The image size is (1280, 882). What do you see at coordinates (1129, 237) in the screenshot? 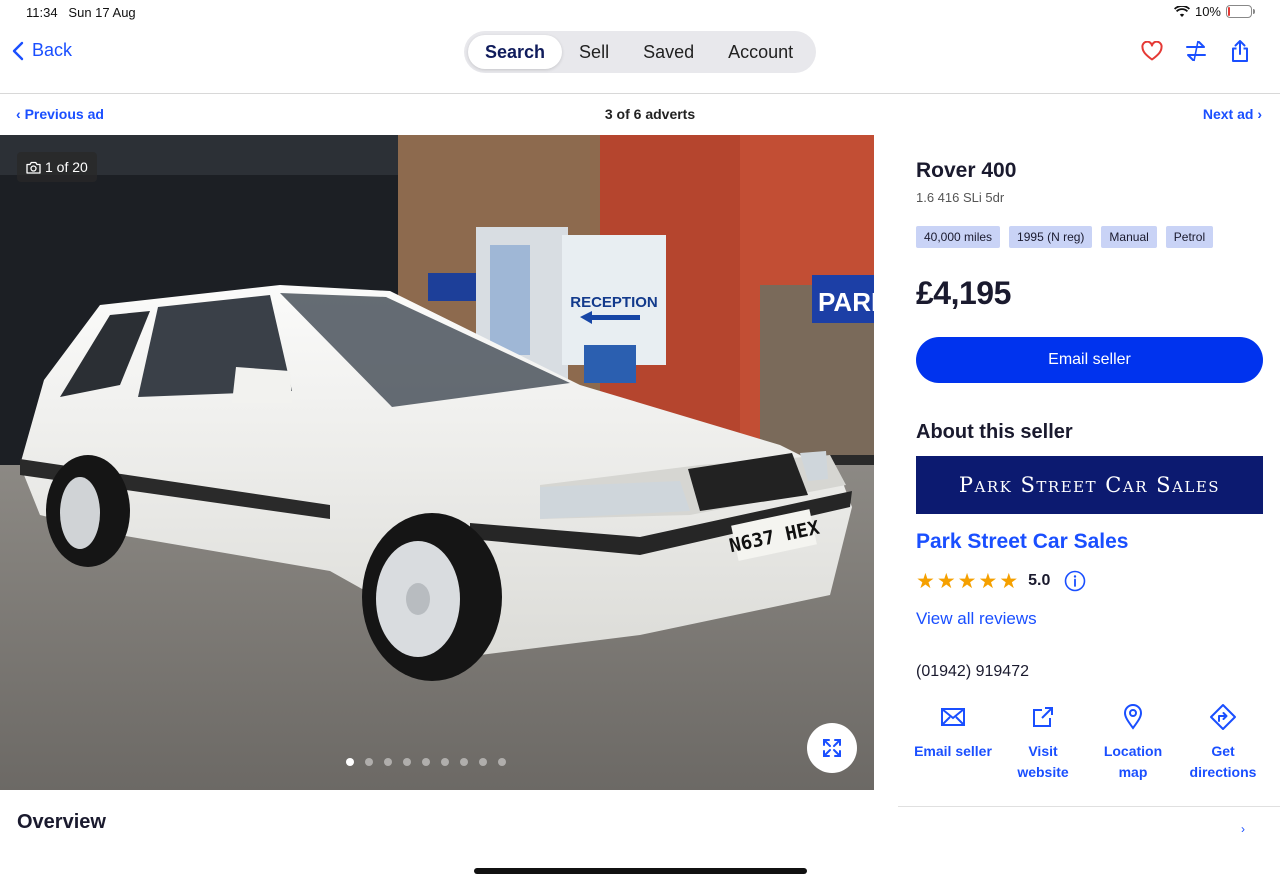
I see `spec-tag: Manual` at bounding box center [1129, 237].